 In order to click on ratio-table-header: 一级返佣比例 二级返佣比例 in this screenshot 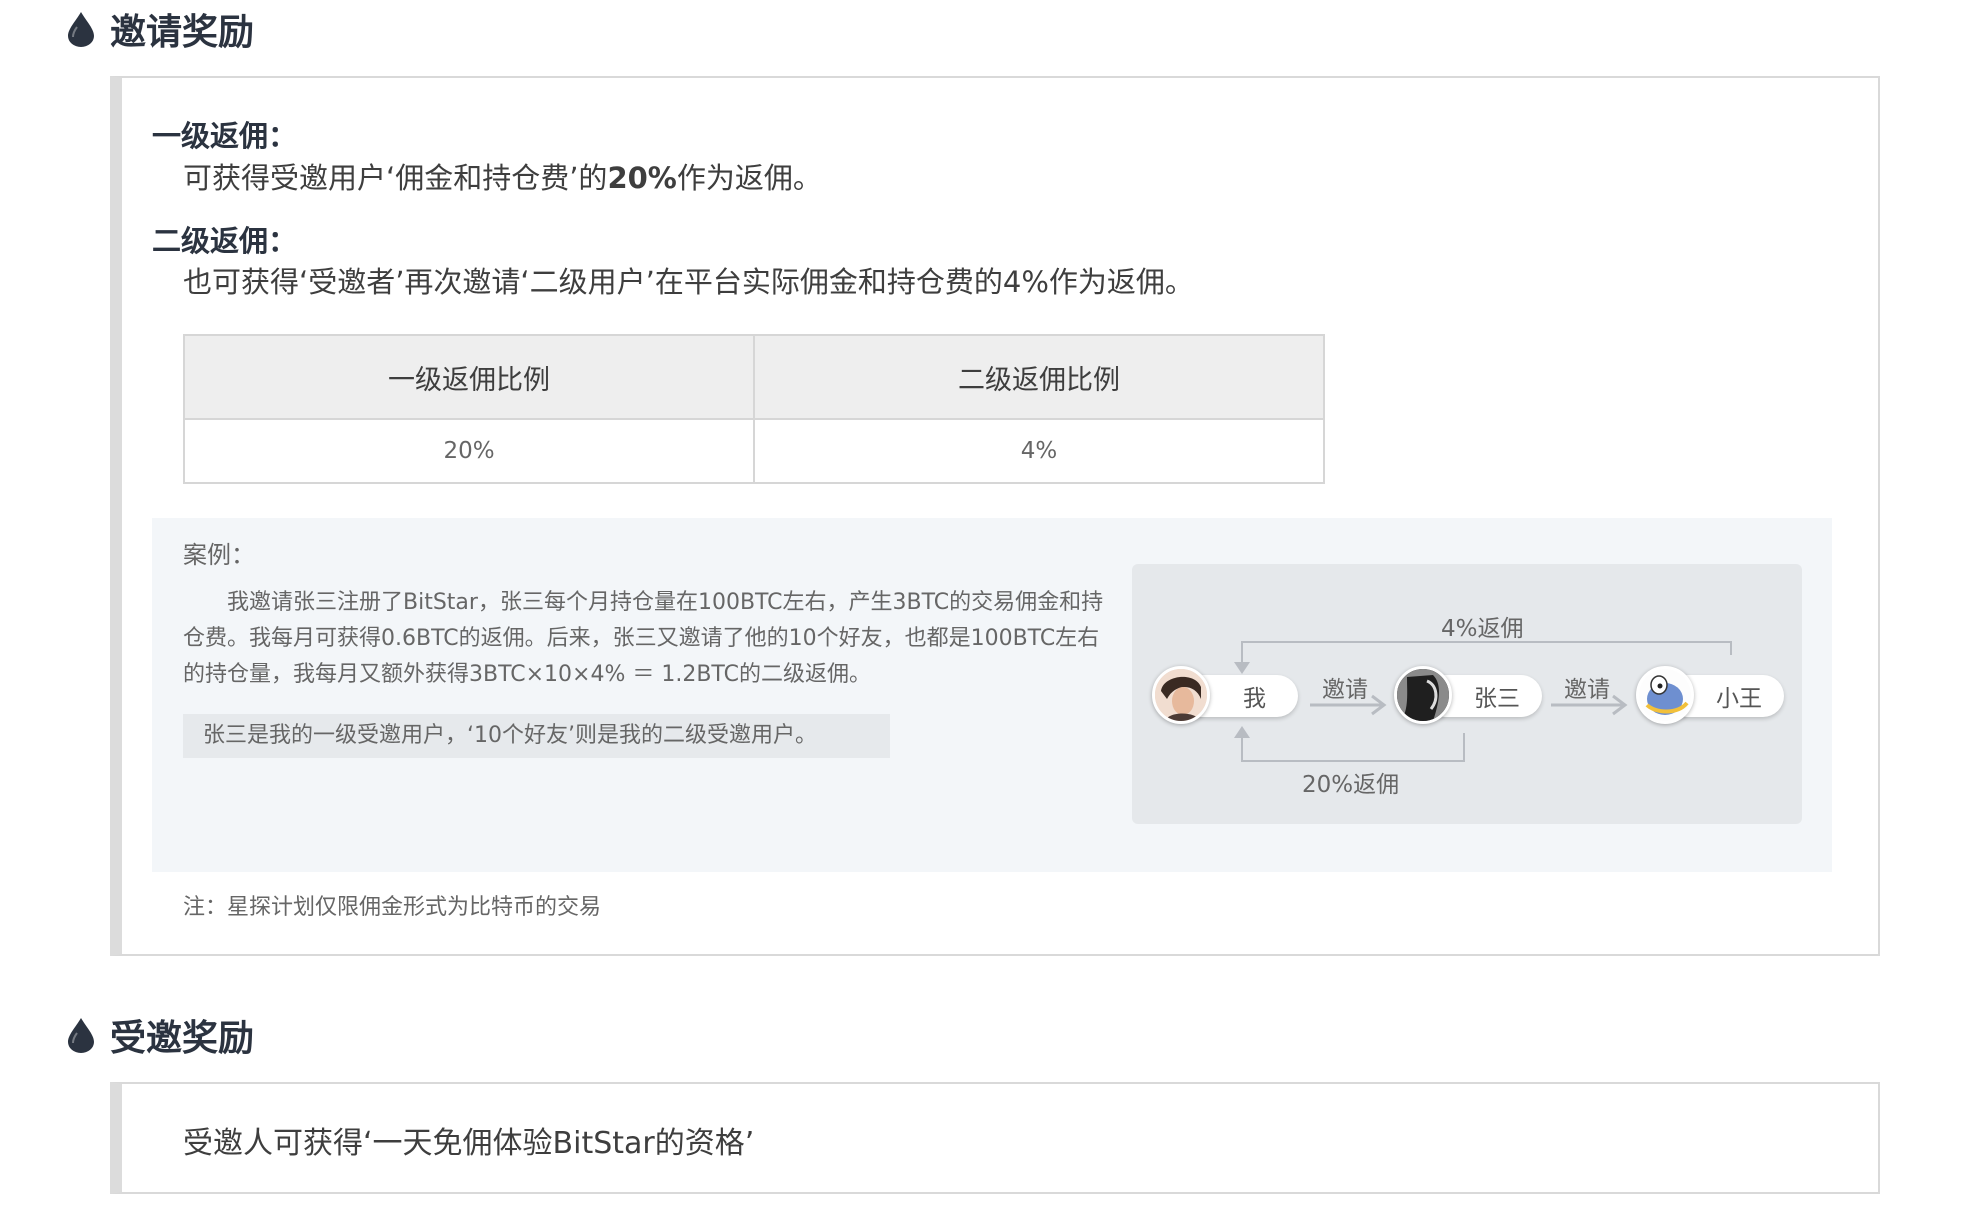, I will do `click(754, 377)`.